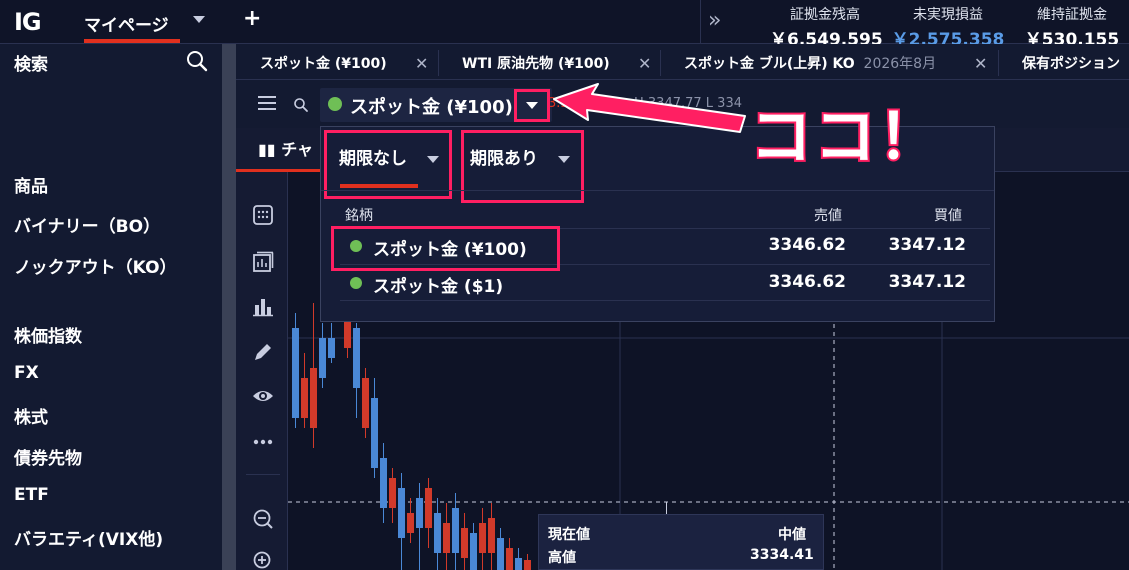  I want to click on hamburger-menu-icon, so click(267, 103).